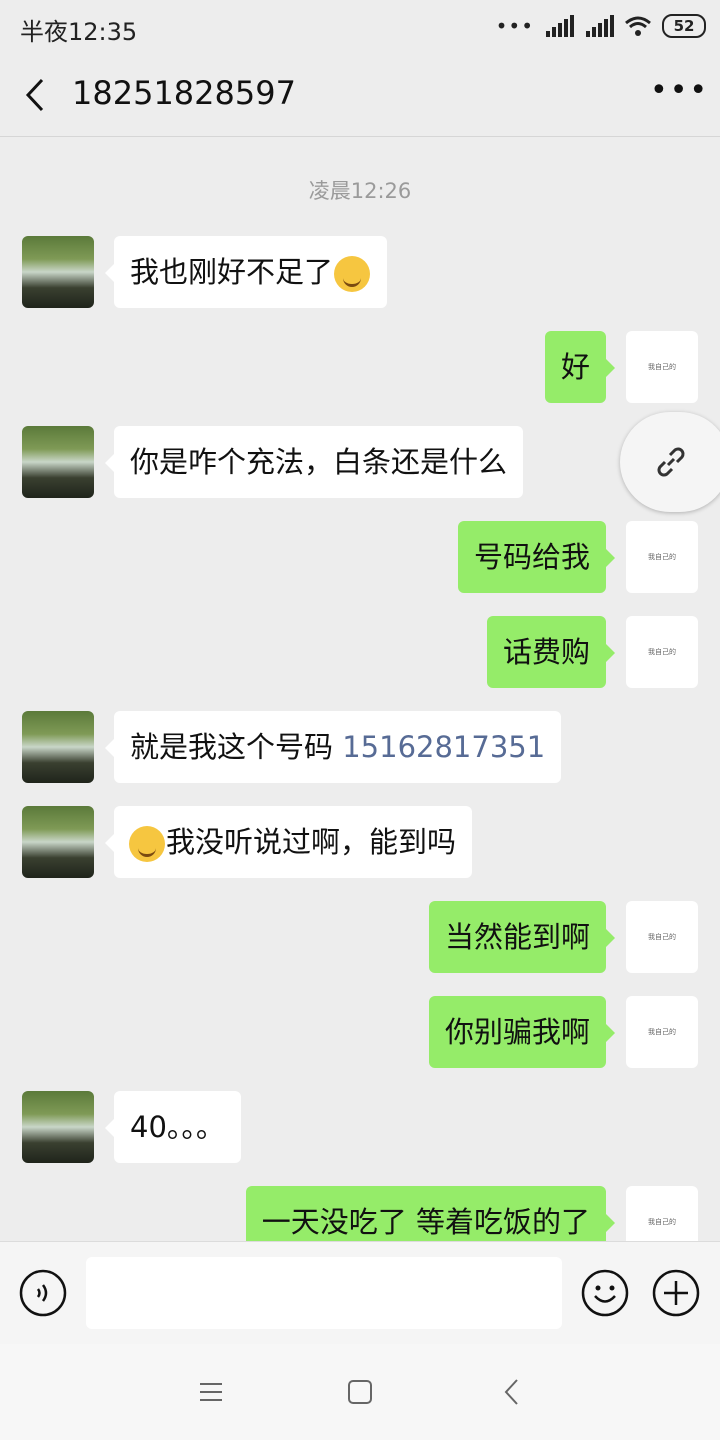 This screenshot has height=1440, width=720. I want to click on status-bar: 半夜12:35 ••• 52, so click(360, 27).